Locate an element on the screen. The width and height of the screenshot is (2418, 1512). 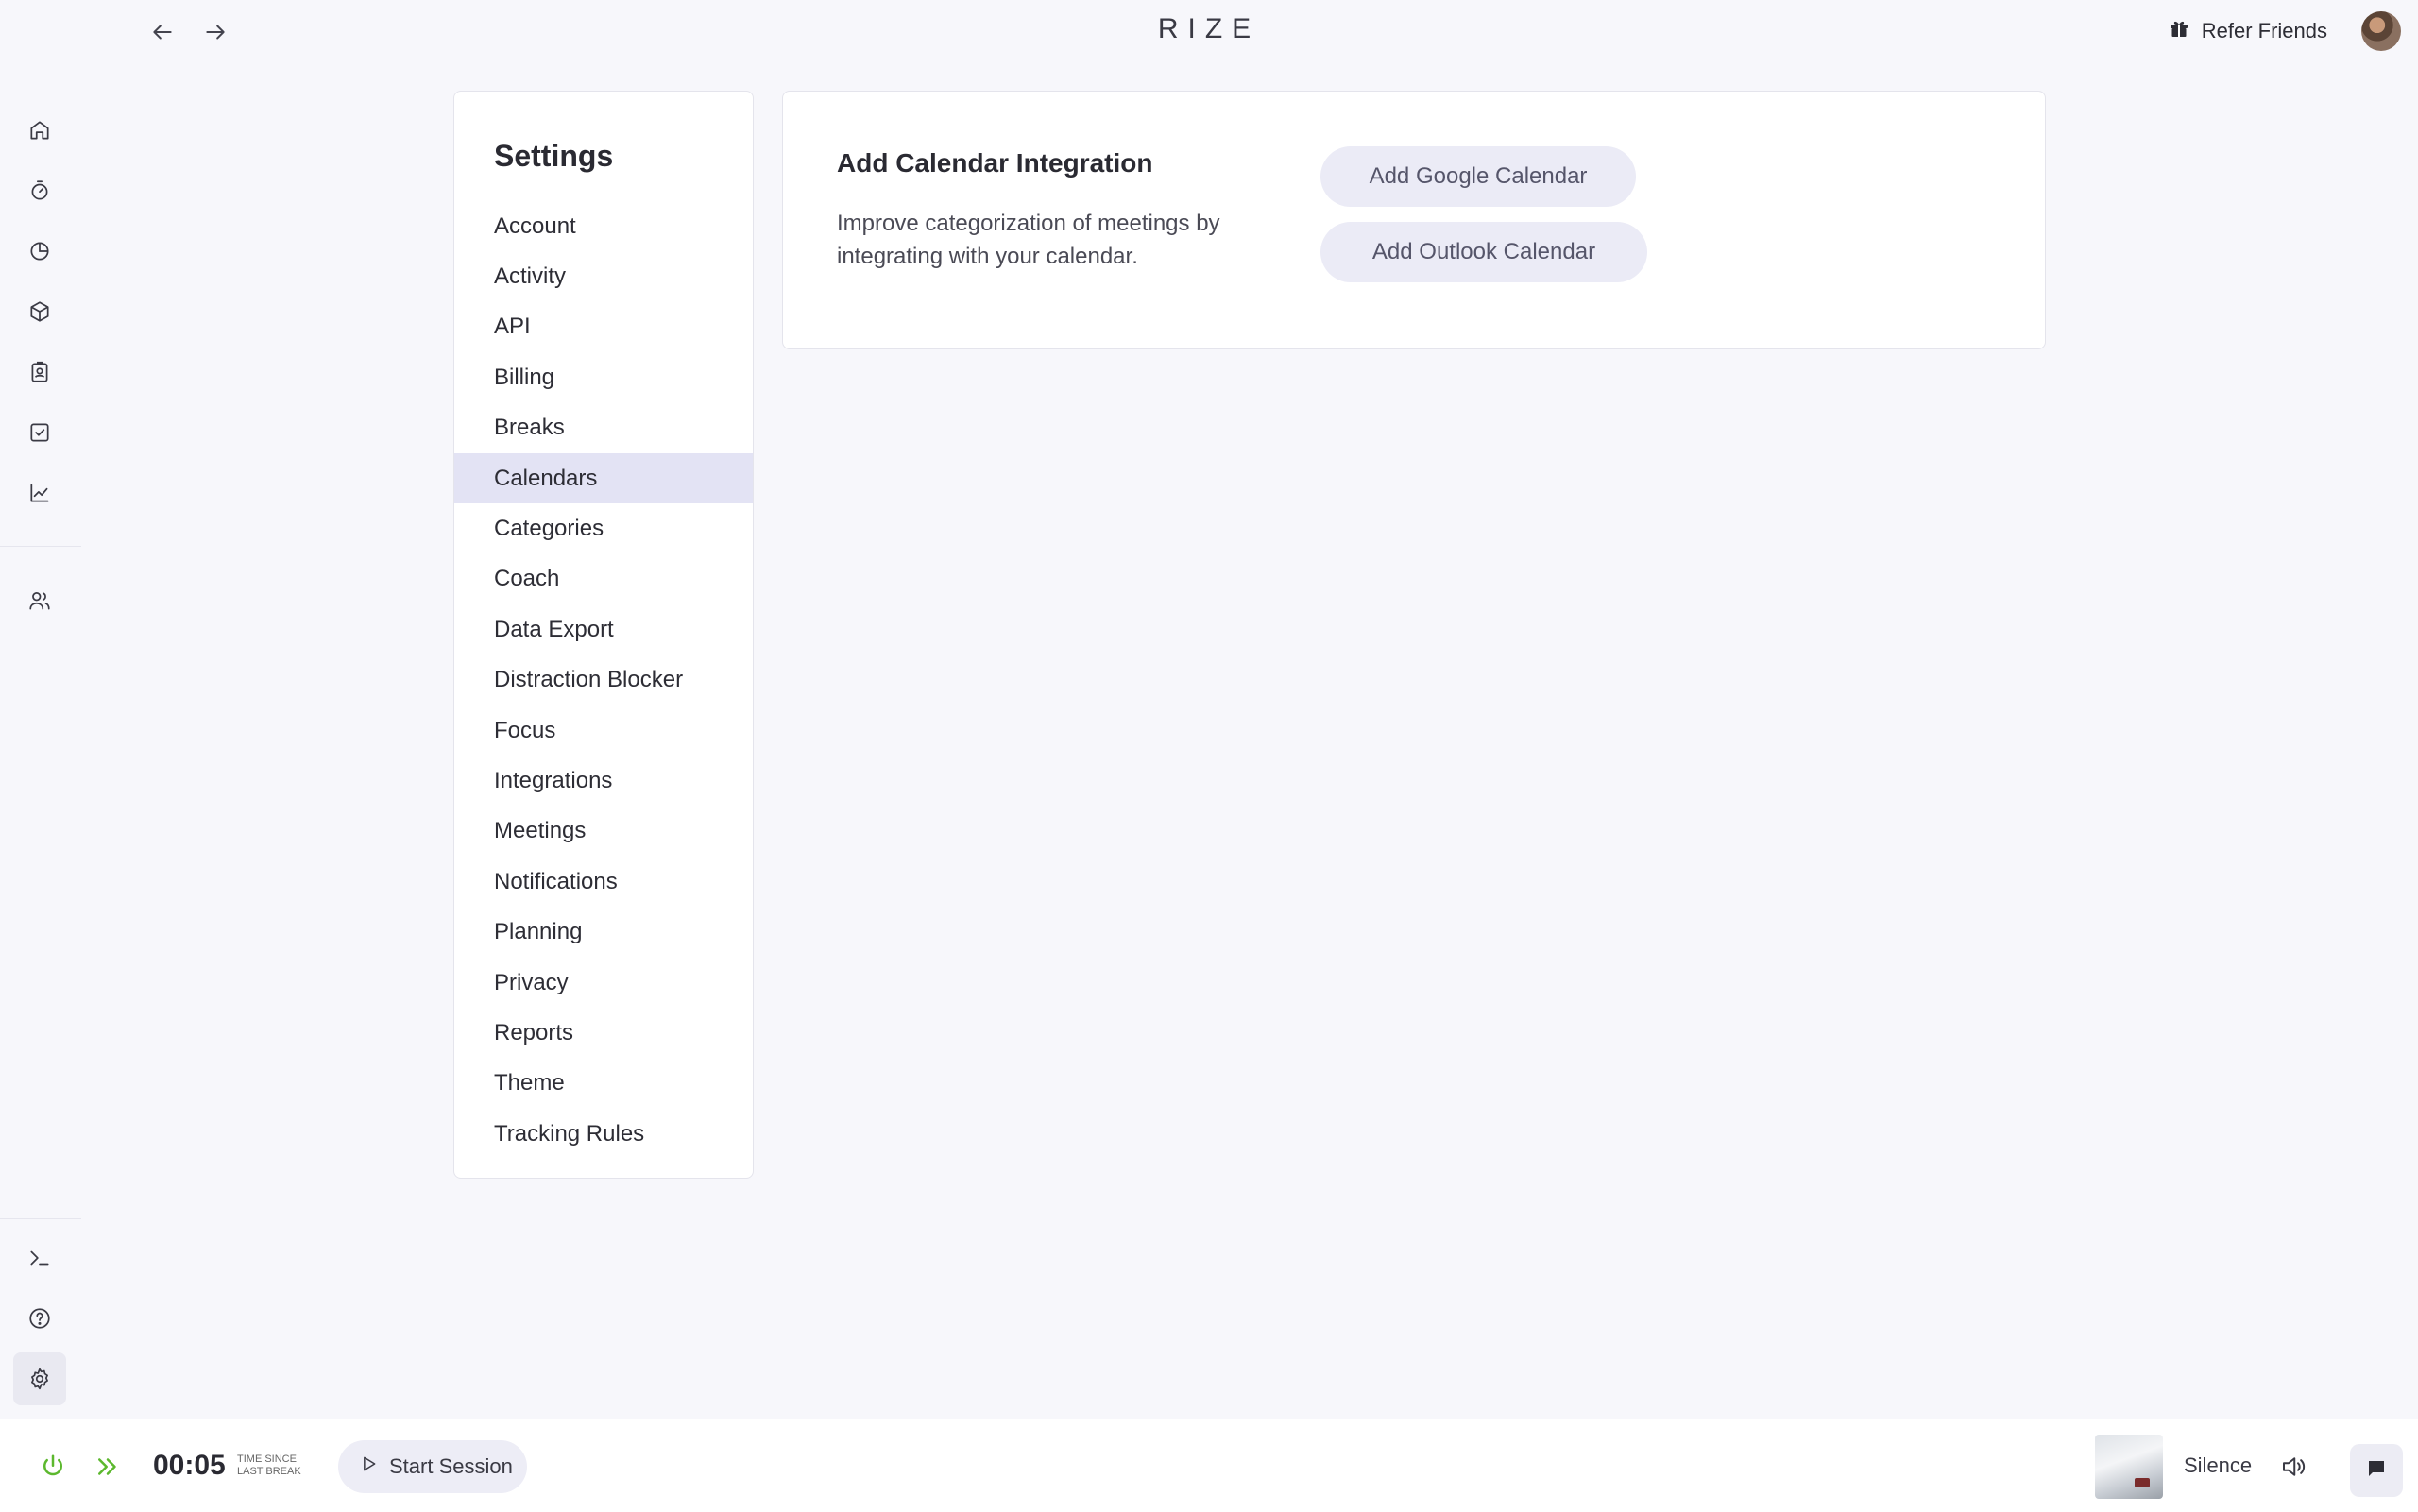
pie-chart-icon is located at coordinates (39, 251).